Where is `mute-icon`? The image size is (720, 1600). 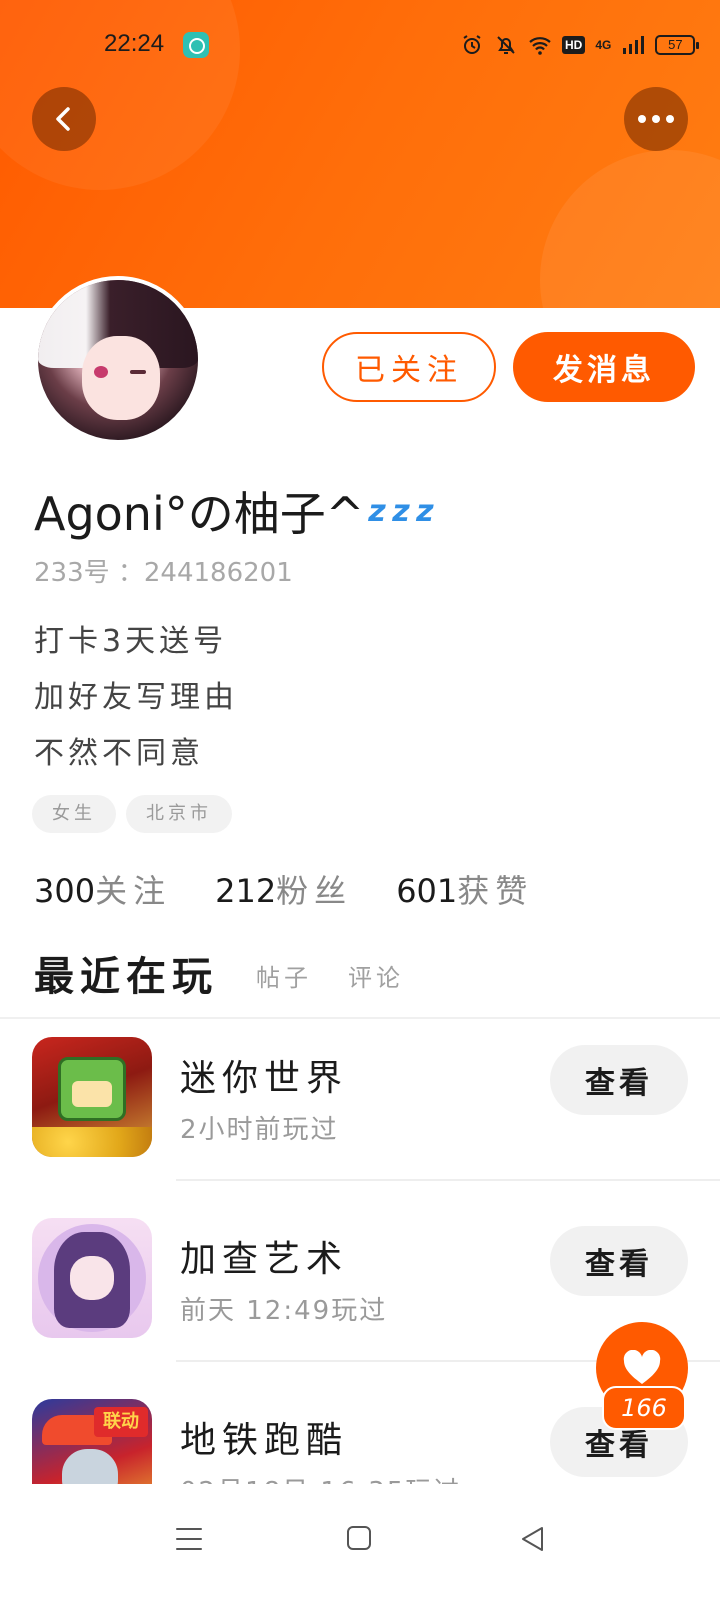 mute-icon is located at coordinates (506, 45).